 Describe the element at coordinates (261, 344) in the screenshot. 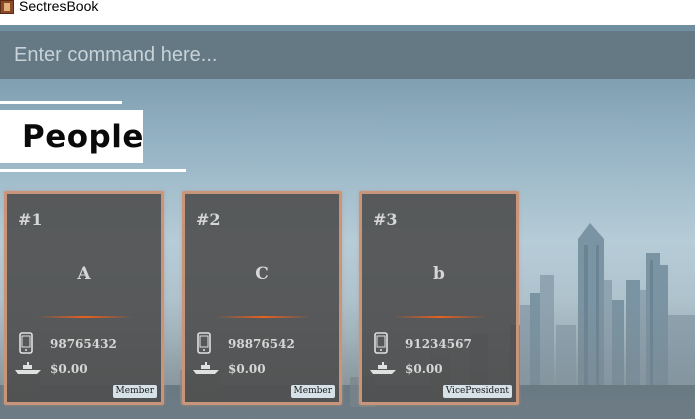

I see `phone-number: 98876542` at that location.